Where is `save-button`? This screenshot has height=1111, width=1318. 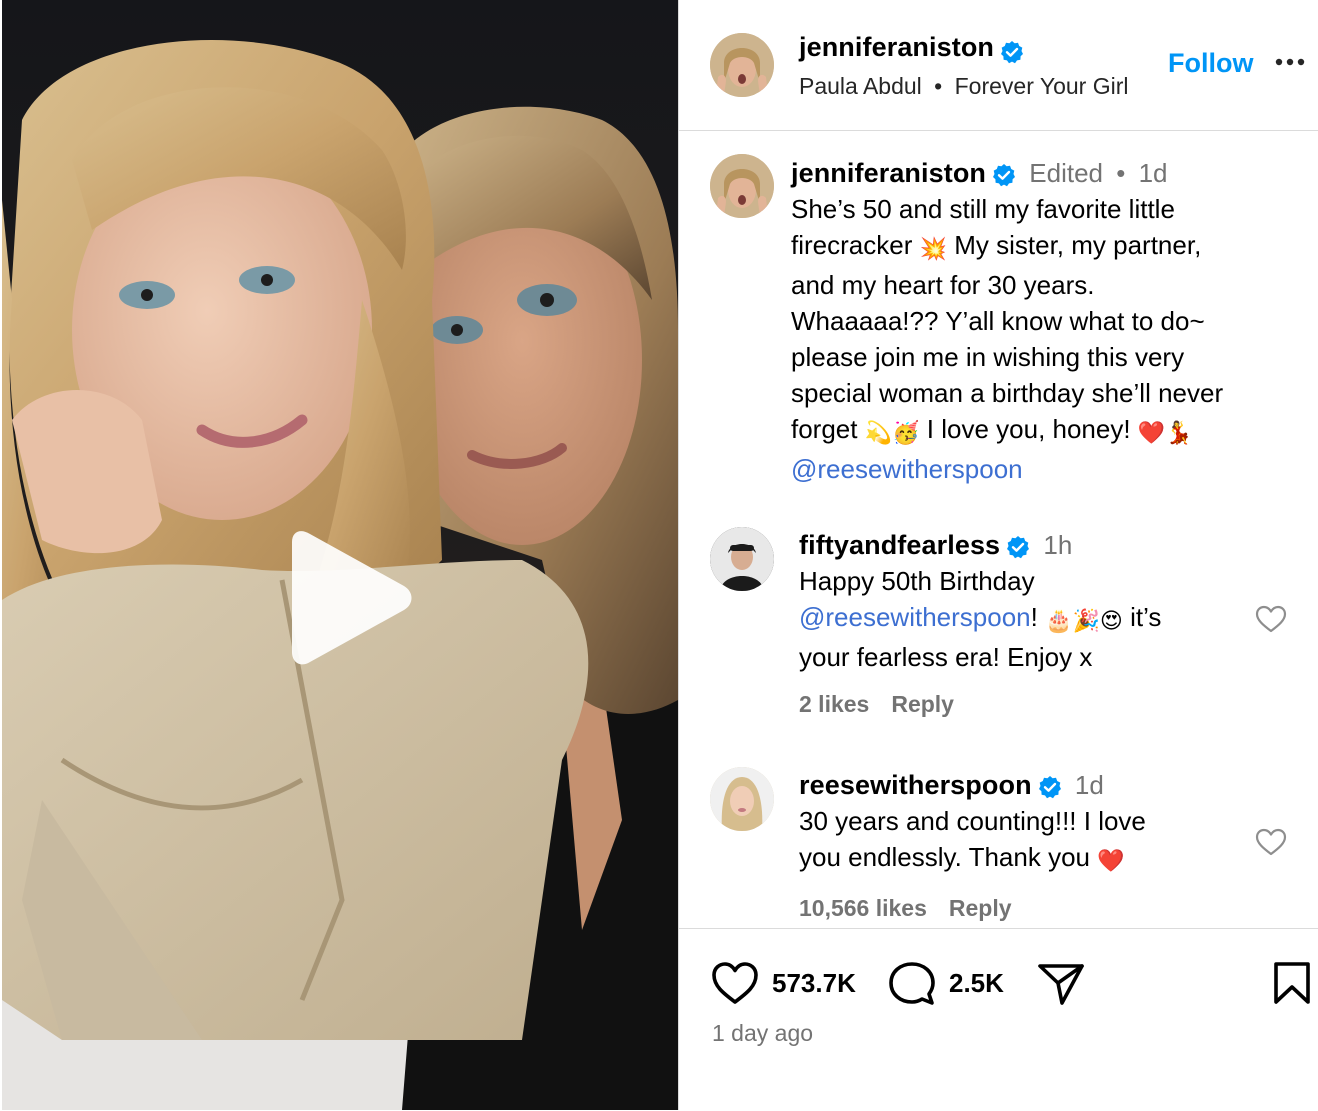
save-button is located at coordinates (1292, 985).